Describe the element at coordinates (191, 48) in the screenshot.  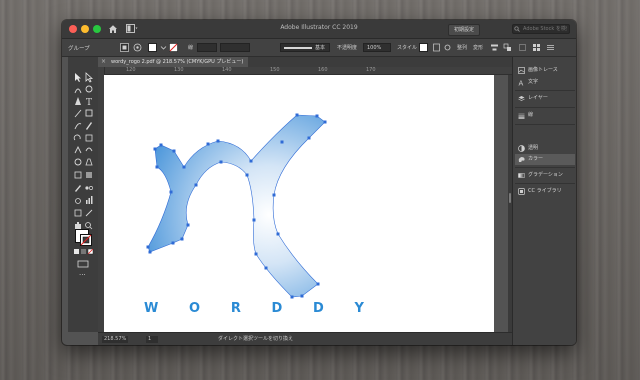
I see `stroke-weight-label: 線` at that location.